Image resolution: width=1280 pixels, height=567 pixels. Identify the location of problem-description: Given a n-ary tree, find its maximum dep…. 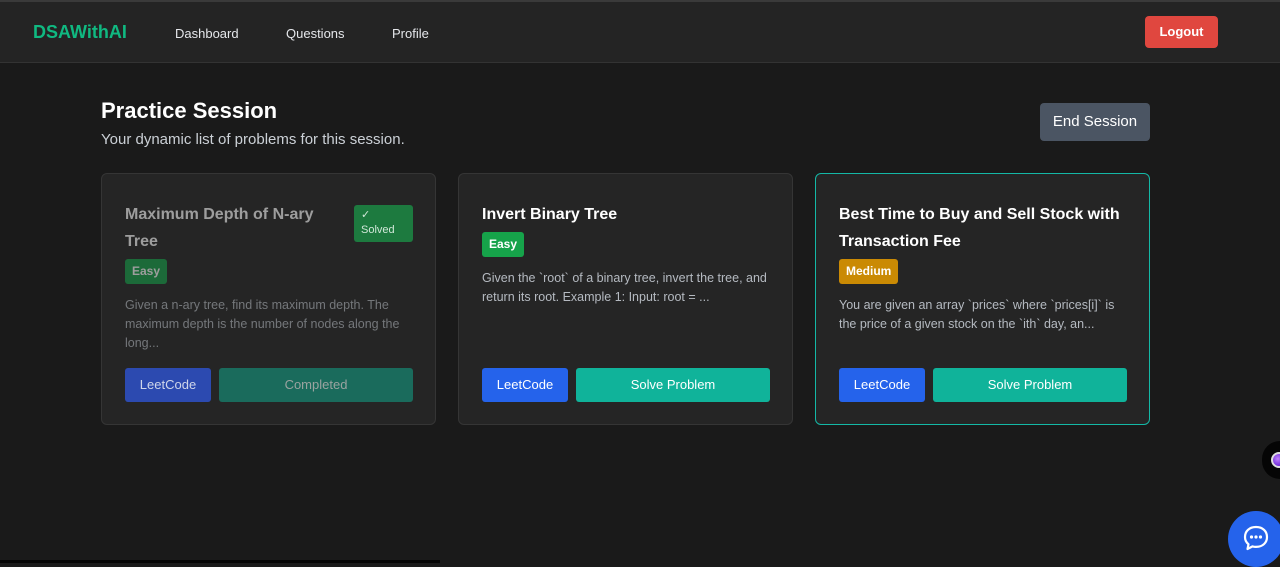
(262, 324).